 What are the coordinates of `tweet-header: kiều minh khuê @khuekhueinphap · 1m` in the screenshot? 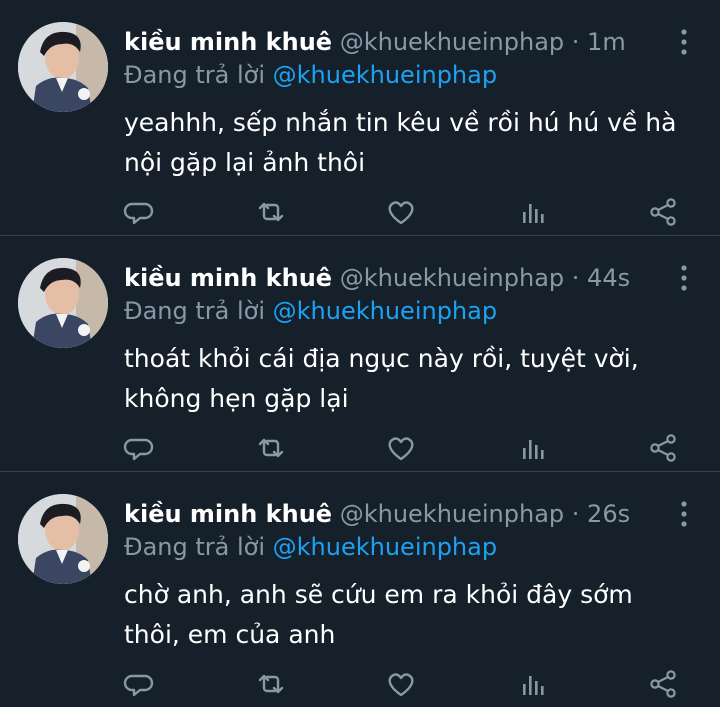 It's located at (390, 42).